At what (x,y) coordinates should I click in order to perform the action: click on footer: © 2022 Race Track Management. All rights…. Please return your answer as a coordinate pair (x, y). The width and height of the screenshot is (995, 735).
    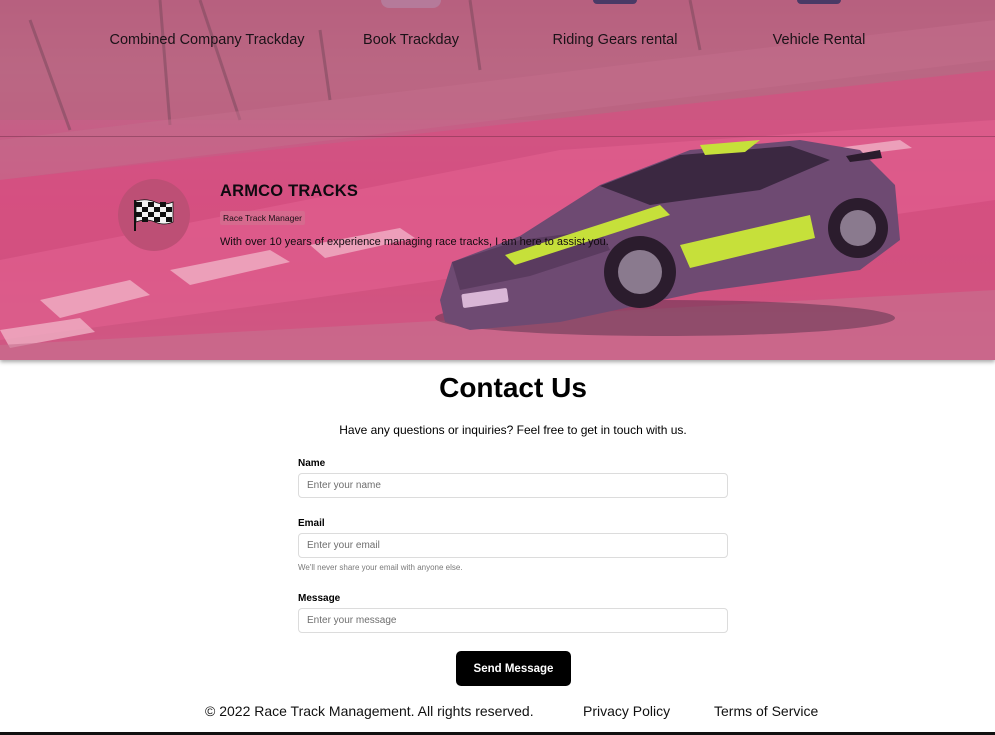
    Looking at the image, I should click on (497, 719).